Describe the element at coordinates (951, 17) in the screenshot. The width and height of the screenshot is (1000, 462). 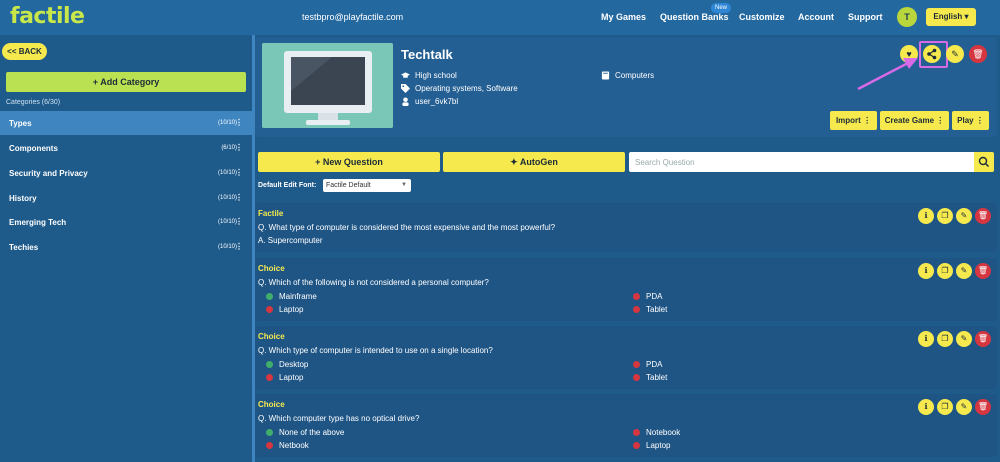
I see `language-dropdown: English ▾` at that location.